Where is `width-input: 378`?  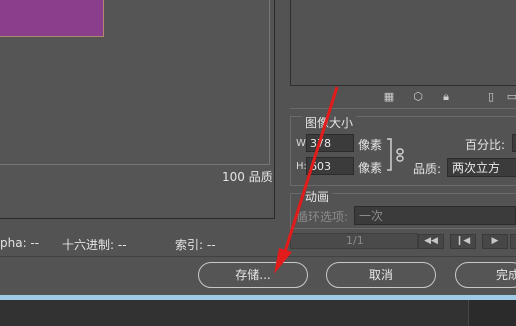 width-input: 378 is located at coordinates (330, 143).